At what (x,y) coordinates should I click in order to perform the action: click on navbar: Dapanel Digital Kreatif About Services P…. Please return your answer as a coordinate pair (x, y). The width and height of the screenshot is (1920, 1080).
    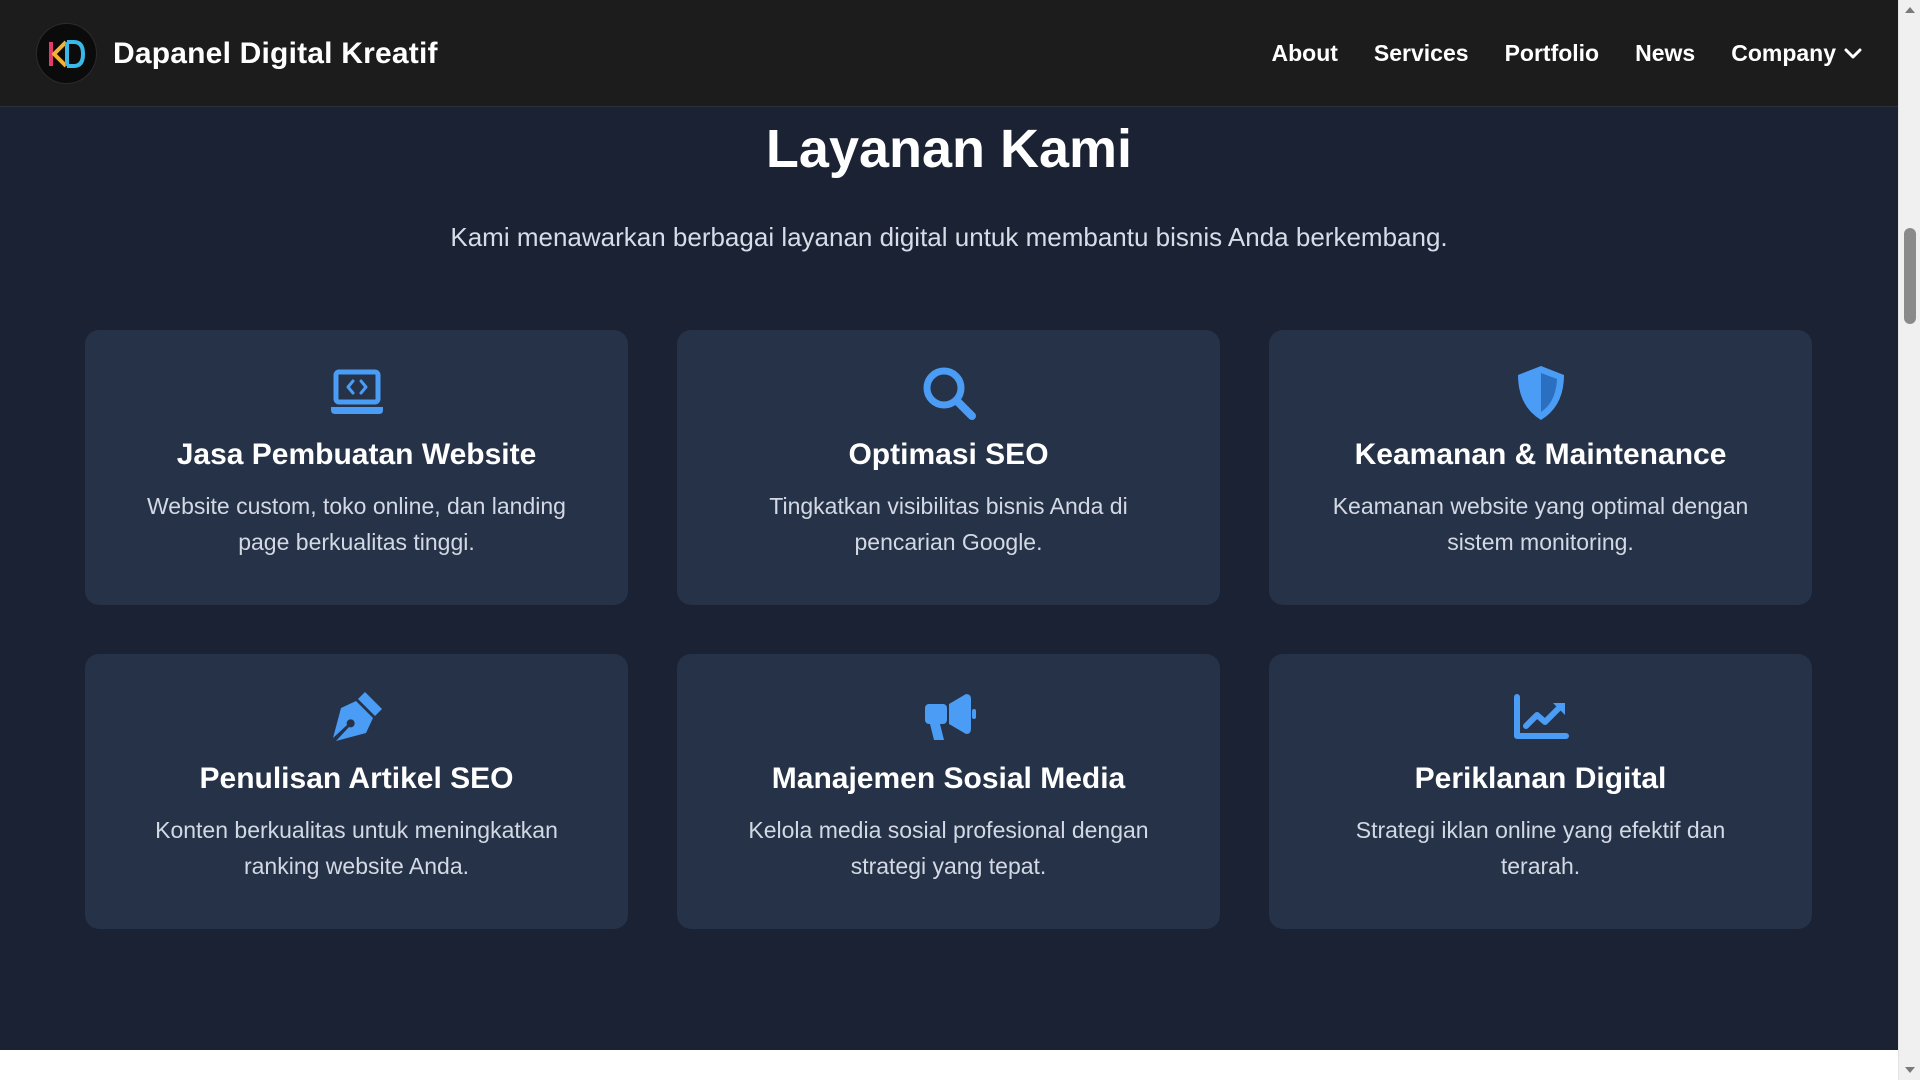
    Looking at the image, I should click on (949, 53).